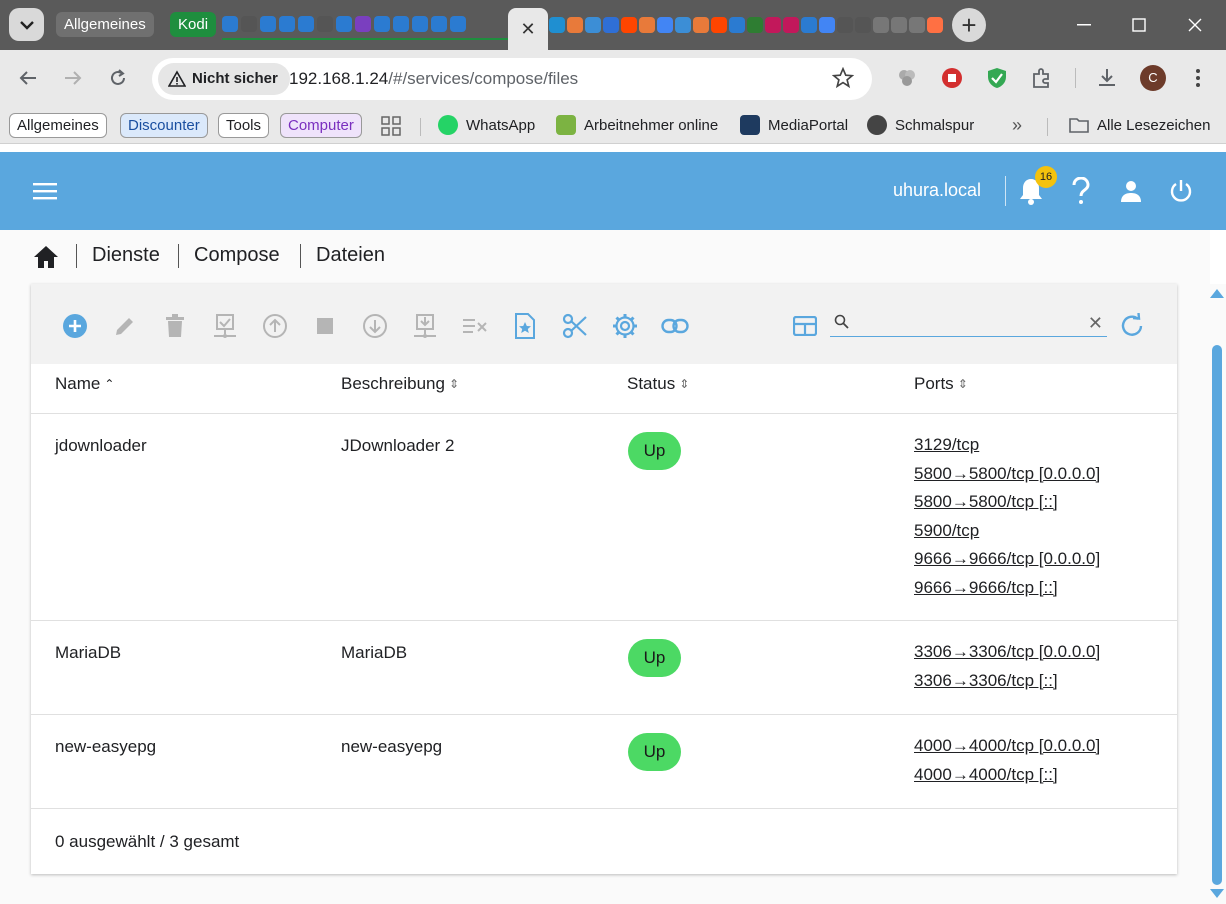 Image resolution: width=1226 pixels, height=904 pixels. What do you see at coordinates (907, 78) in the screenshot?
I see `extension-flower-icon` at bounding box center [907, 78].